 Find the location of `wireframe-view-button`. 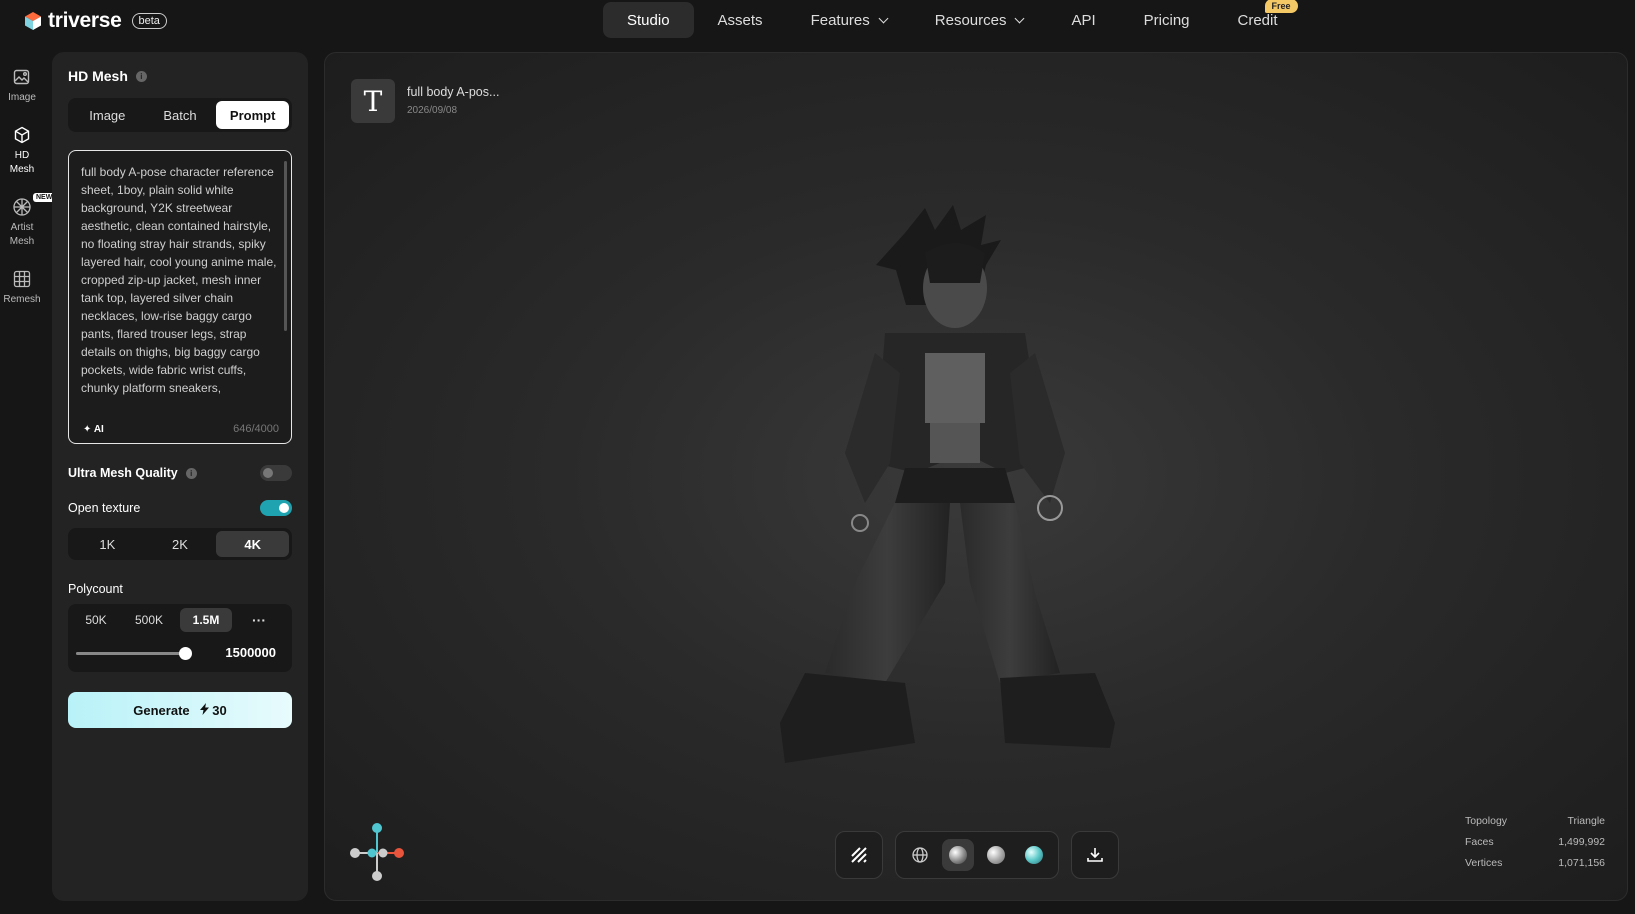

wireframe-view-button is located at coordinates (920, 855).